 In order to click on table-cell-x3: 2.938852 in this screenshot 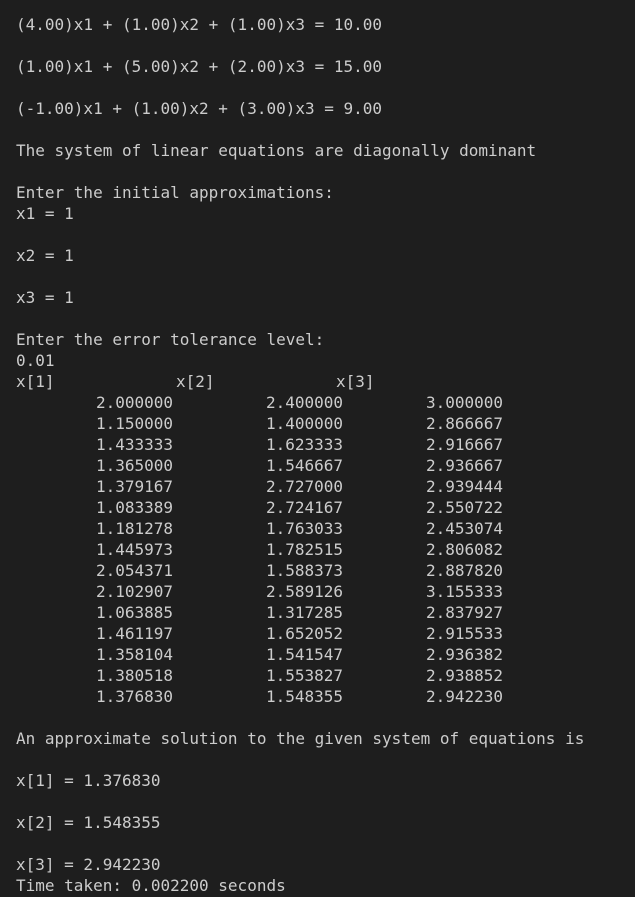, I will do `click(465, 675)`.